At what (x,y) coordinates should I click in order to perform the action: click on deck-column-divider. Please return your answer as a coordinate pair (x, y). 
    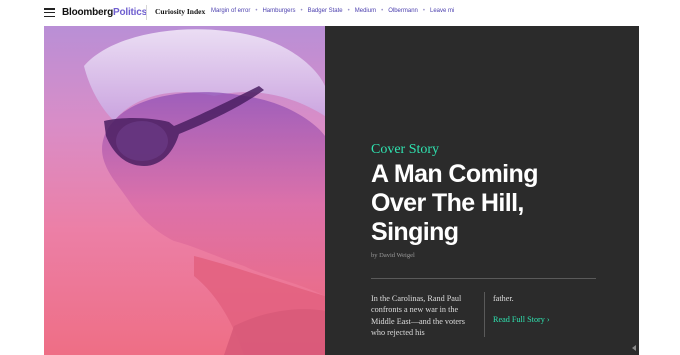
    Looking at the image, I should click on (484, 314).